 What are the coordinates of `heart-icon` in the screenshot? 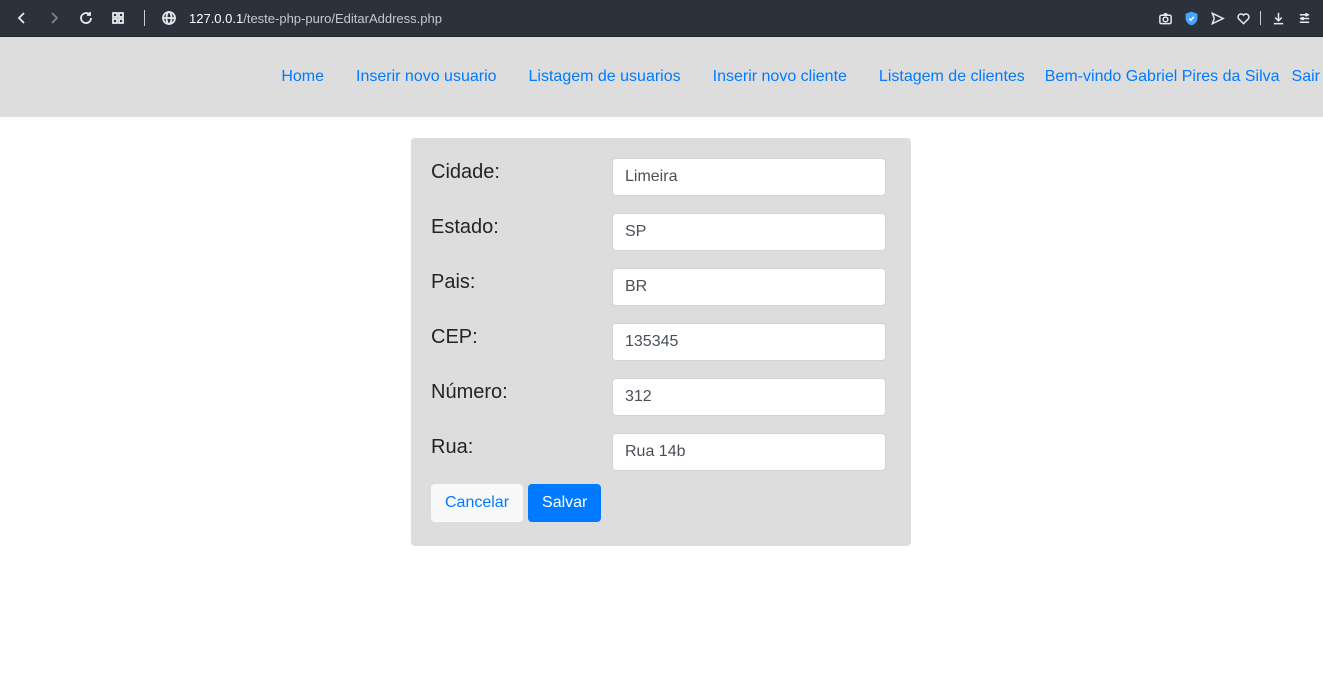 It's located at (1243, 18).